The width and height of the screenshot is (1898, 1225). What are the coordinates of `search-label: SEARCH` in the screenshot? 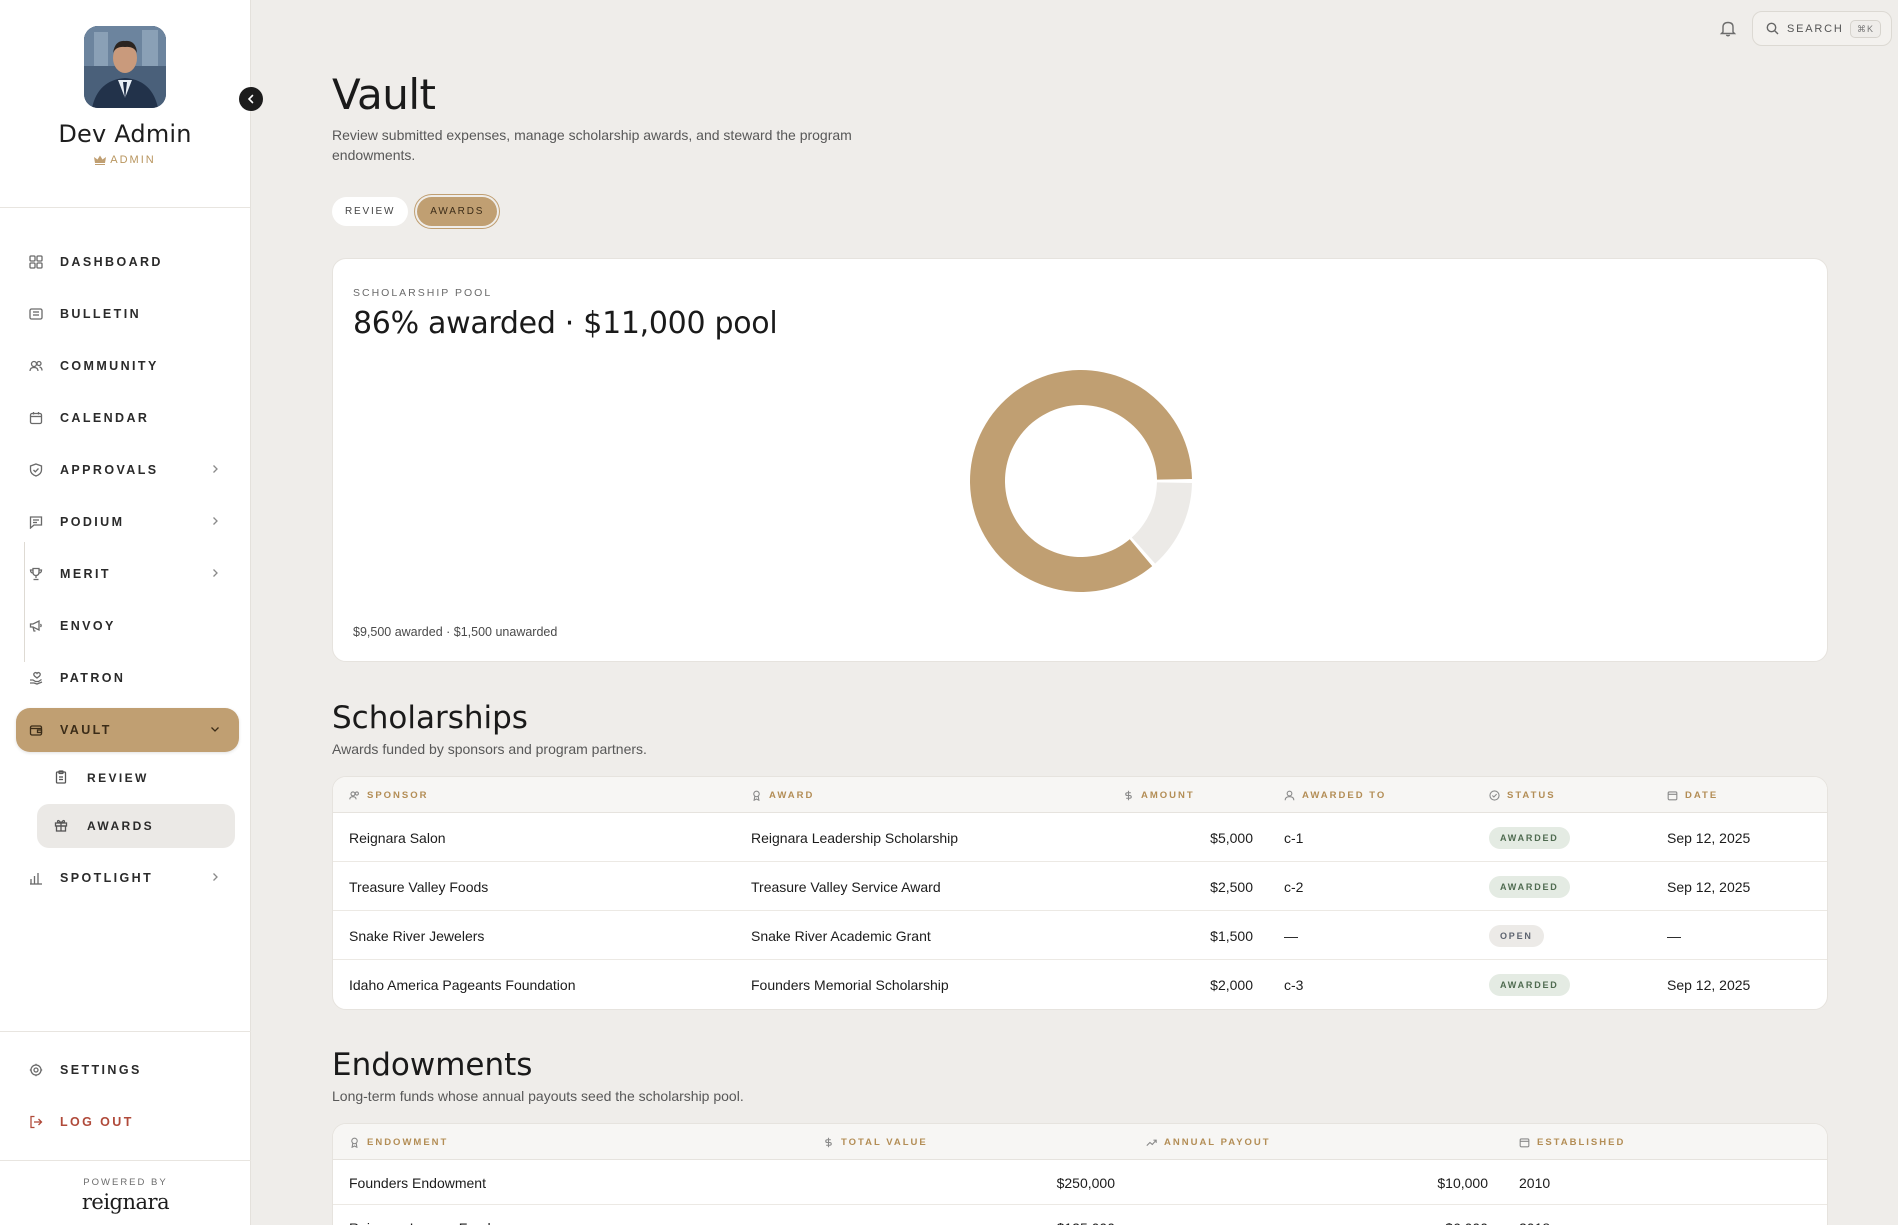 It's located at (1815, 28).